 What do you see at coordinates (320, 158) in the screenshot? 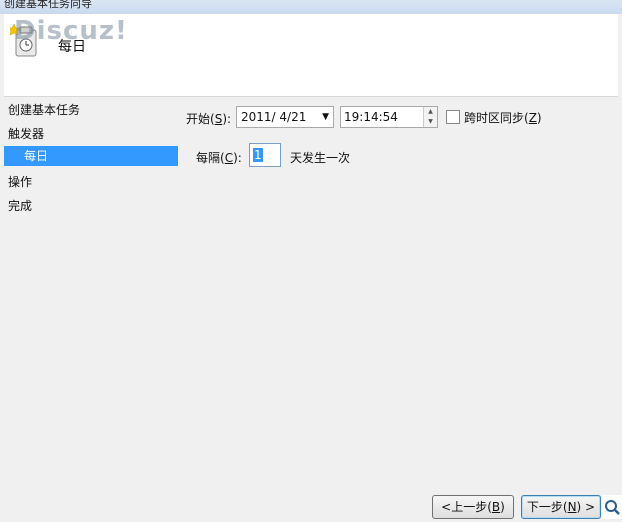
I see `recur-suffix-label: 天发生一次` at bounding box center [320, 158].